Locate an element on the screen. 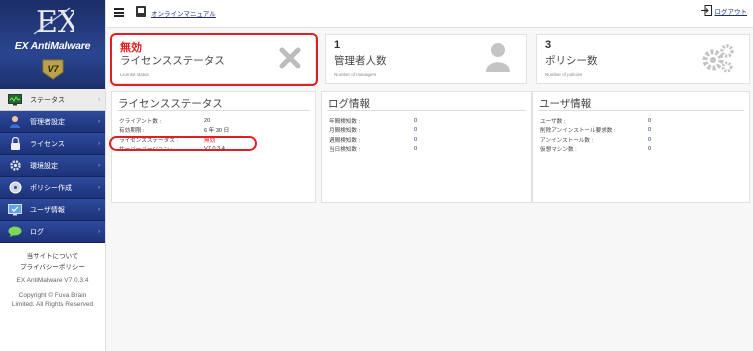 This screenshot has width=753, height=351. about-site-link: 当サイトについて is located at coordinates (52, 256).